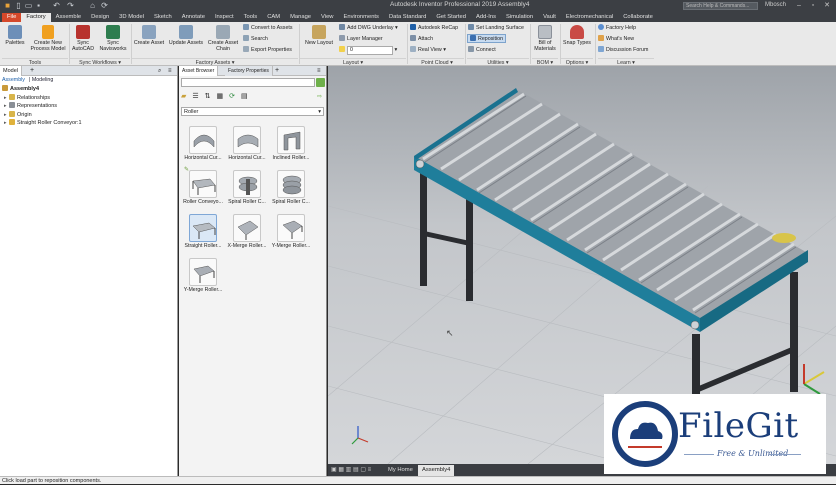 The width and height of the screenshot is (836, 485). What do you see at coordinates (131, 17) in the screenshot?
I see `tab-3d-model: 3D Model` at bounding box center [131, 17].